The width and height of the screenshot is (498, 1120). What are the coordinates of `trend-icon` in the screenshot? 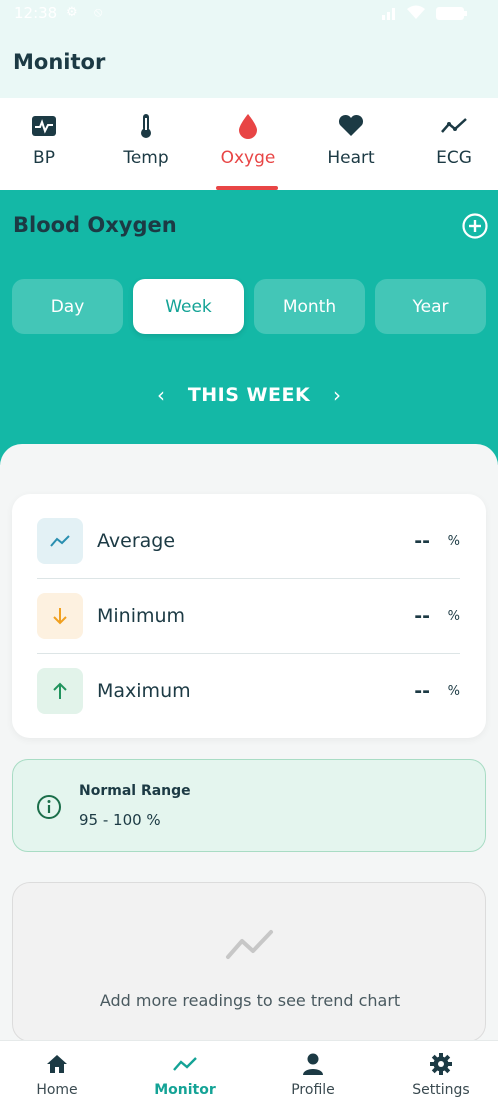 It's located at (60, 541).